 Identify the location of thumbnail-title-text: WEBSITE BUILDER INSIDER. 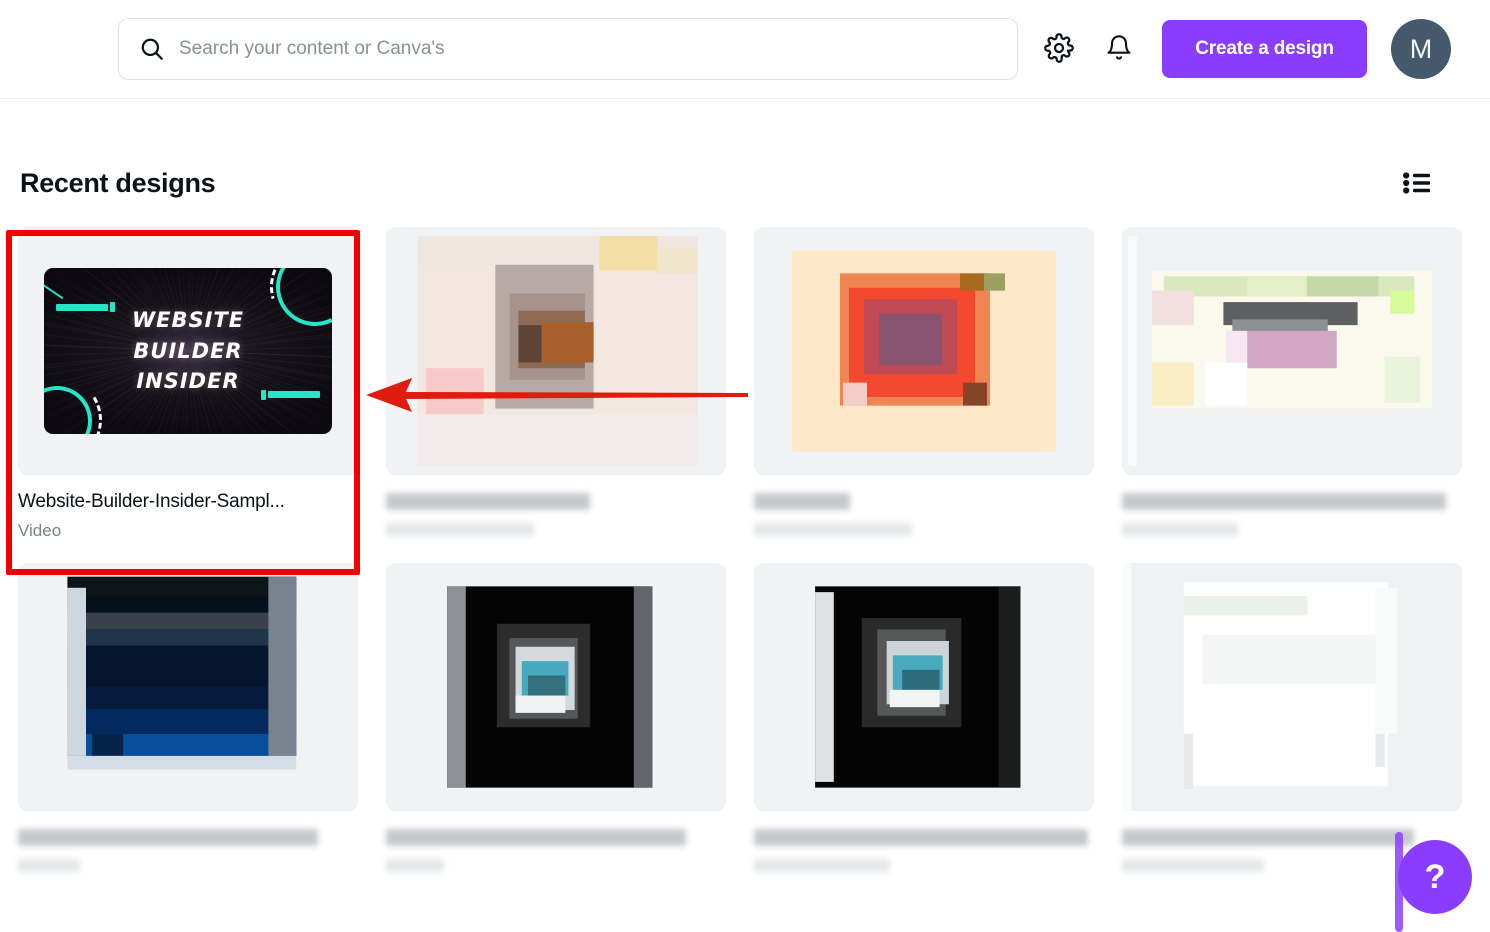
(188, 351).